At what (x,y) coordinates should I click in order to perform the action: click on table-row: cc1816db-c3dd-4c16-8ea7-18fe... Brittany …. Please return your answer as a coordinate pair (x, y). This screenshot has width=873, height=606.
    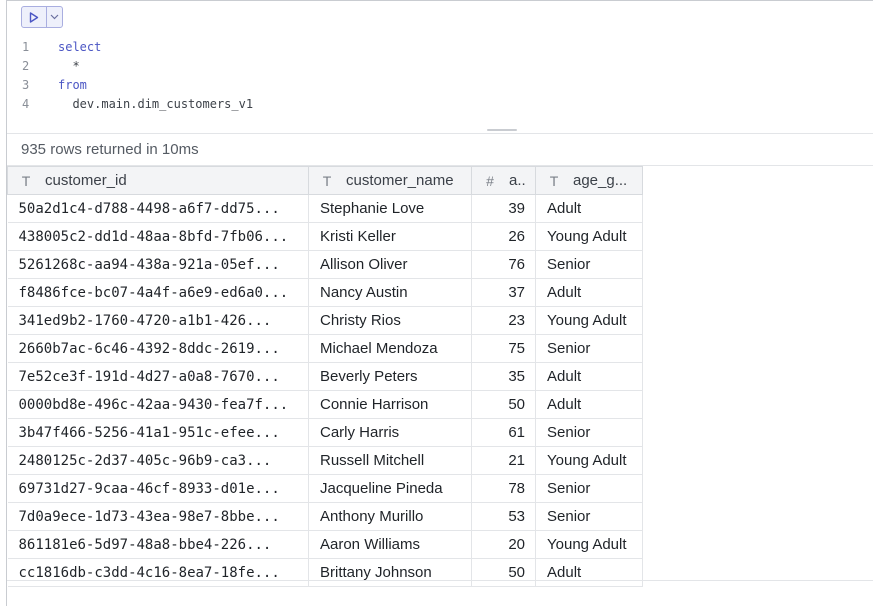
    Looking at the image, I should click on (325, 572).